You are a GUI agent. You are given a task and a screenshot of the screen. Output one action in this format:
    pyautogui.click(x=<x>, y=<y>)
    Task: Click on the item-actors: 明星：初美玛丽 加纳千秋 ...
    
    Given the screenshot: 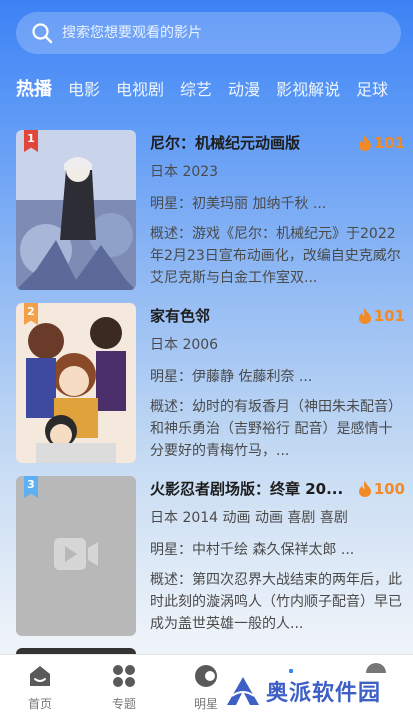 What is the action you would take?
    pyautogui.click(x=238, y=204)
    